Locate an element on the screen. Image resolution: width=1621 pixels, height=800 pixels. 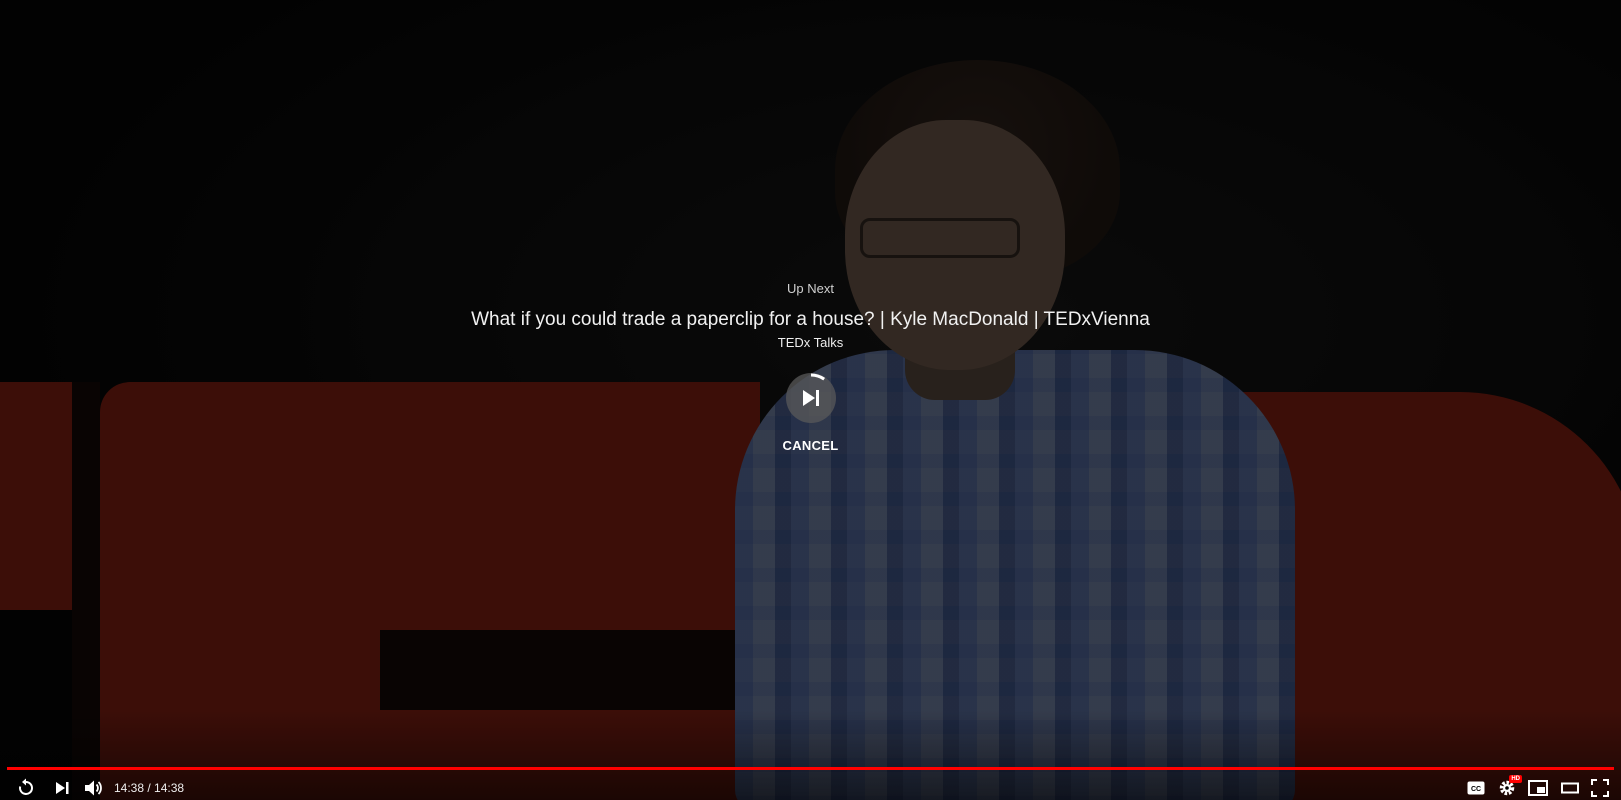
fullscreen-button is located at coordinates (1600, 788).